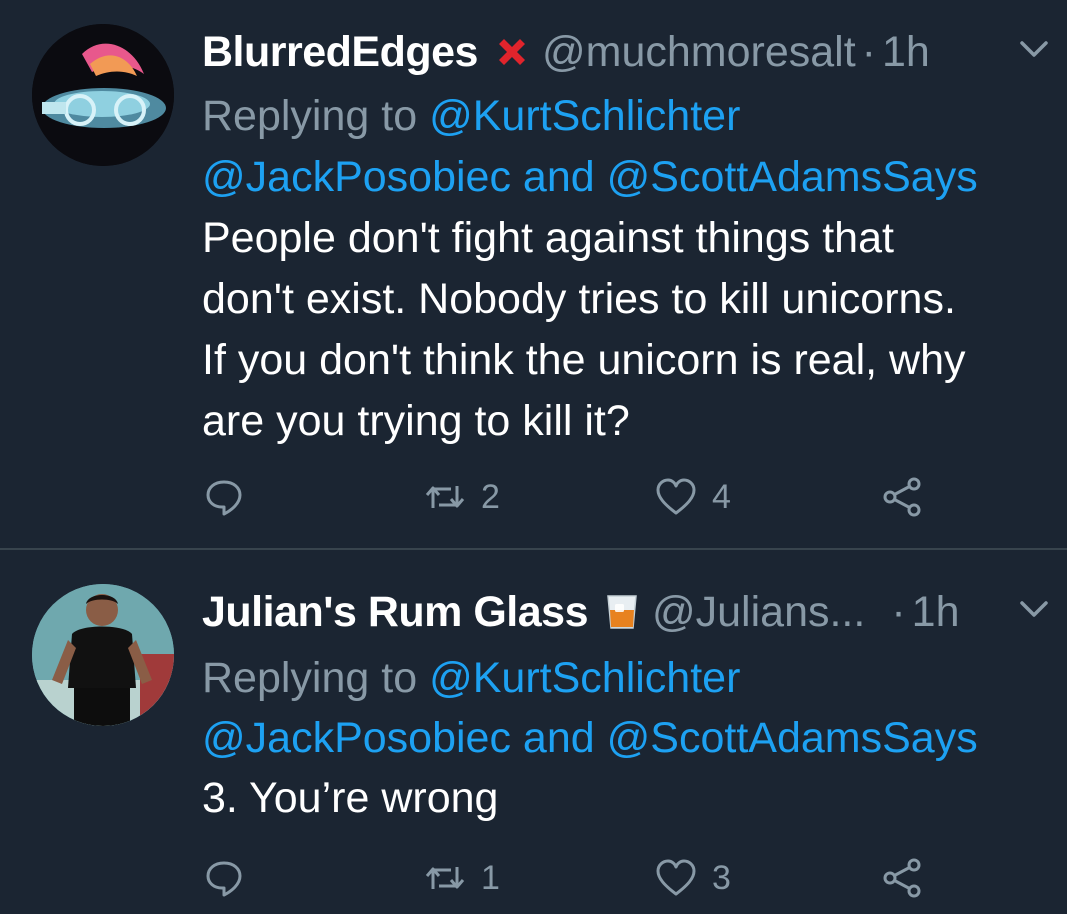  I want to click on retweet-count: 2, so click(490, 496).